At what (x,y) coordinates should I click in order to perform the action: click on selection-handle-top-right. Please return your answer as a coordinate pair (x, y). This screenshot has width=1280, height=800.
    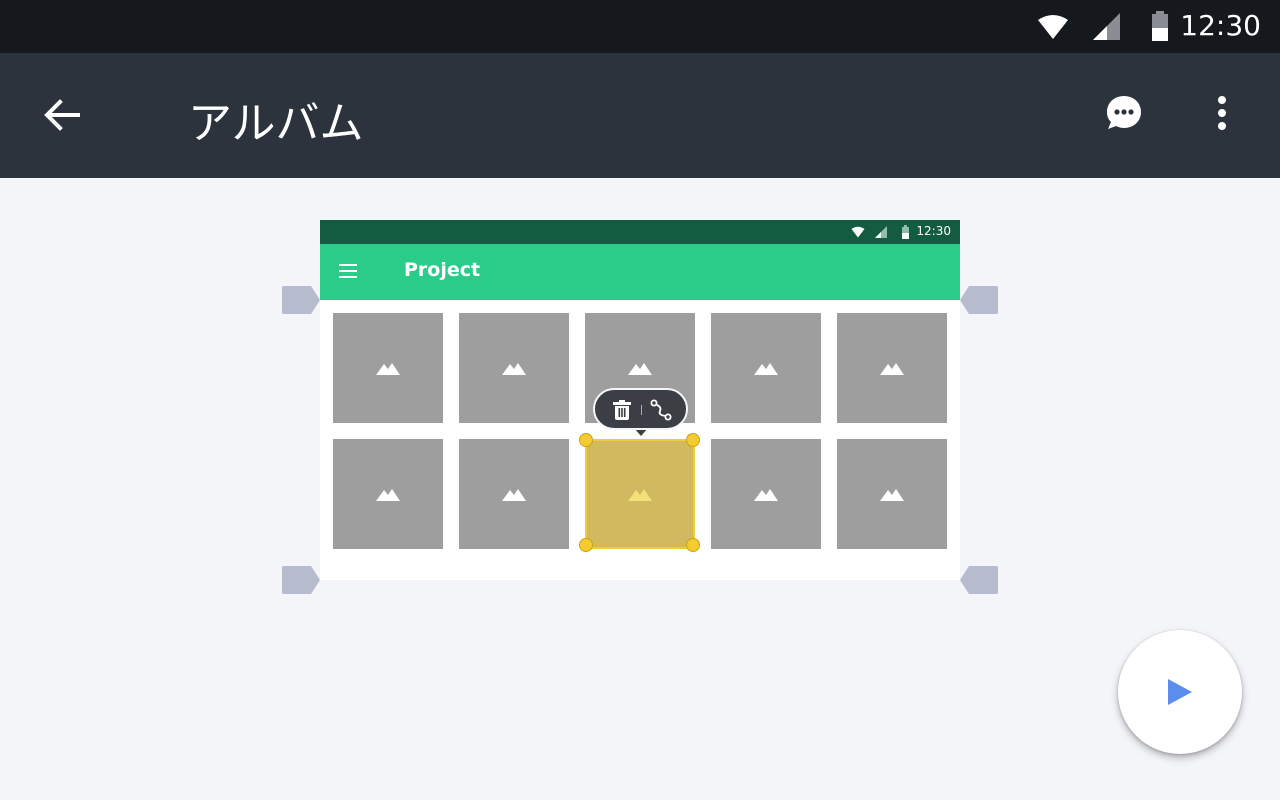
    Looking at the image, I should click on (693, 440).